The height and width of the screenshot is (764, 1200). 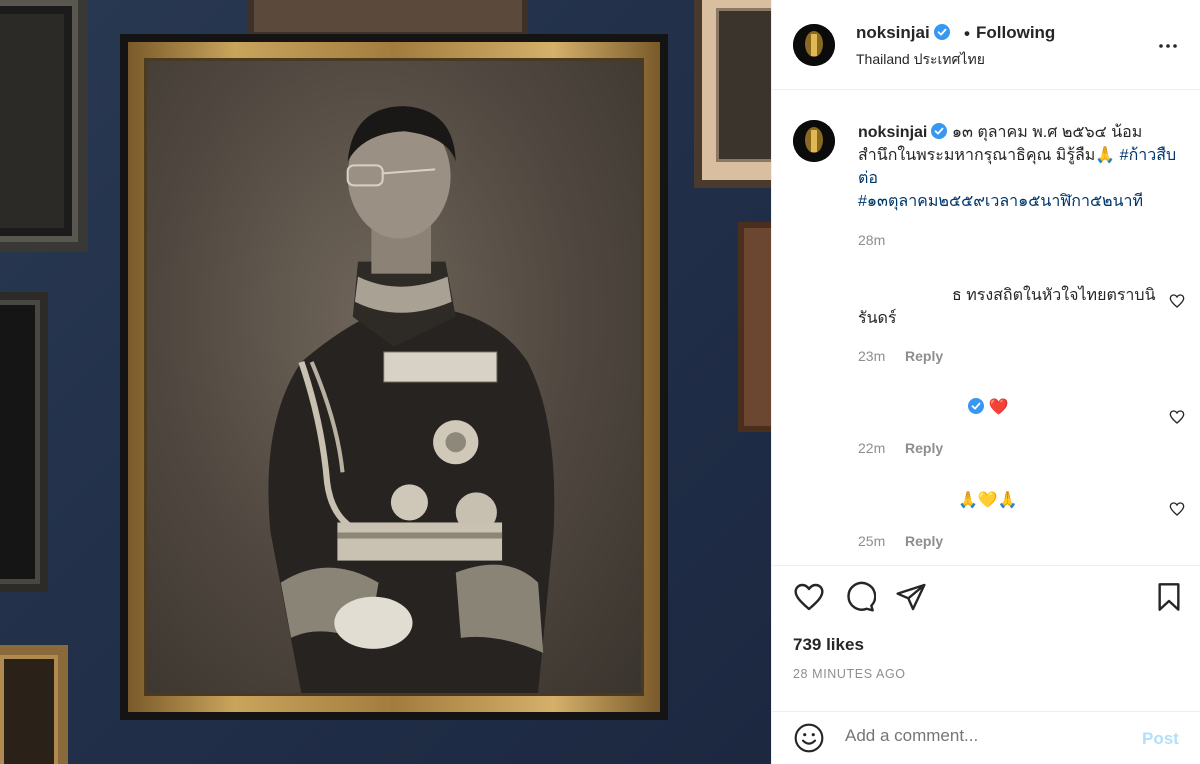 I want to click on more-options-icon, so click(x=1168, y=46).